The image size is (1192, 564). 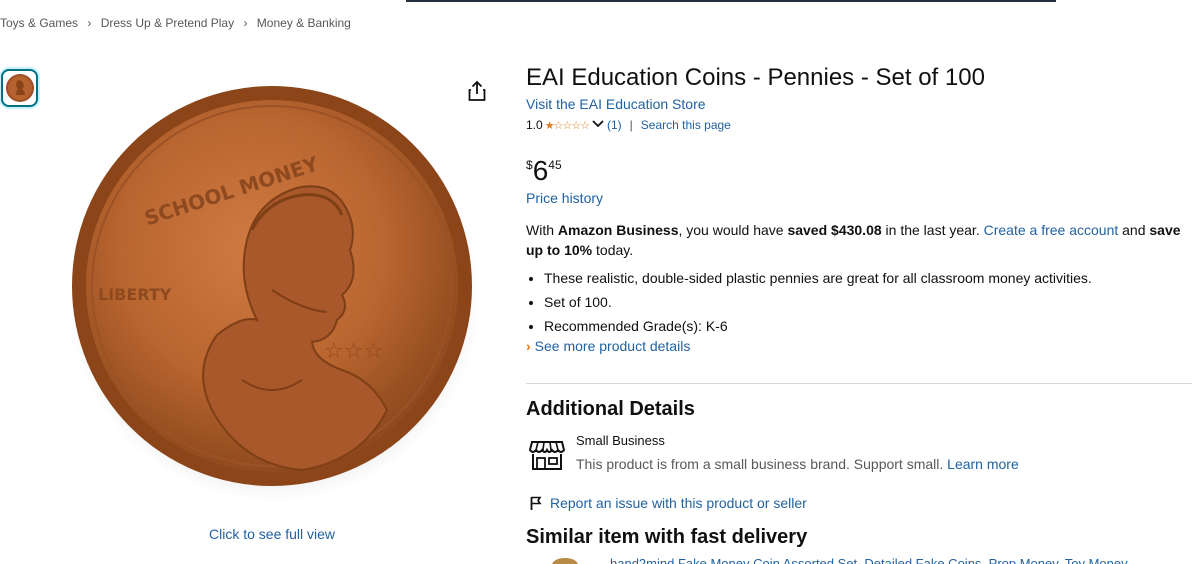 I want to click on additional-details-heading: Additional Details, so click(x=610, y=409).